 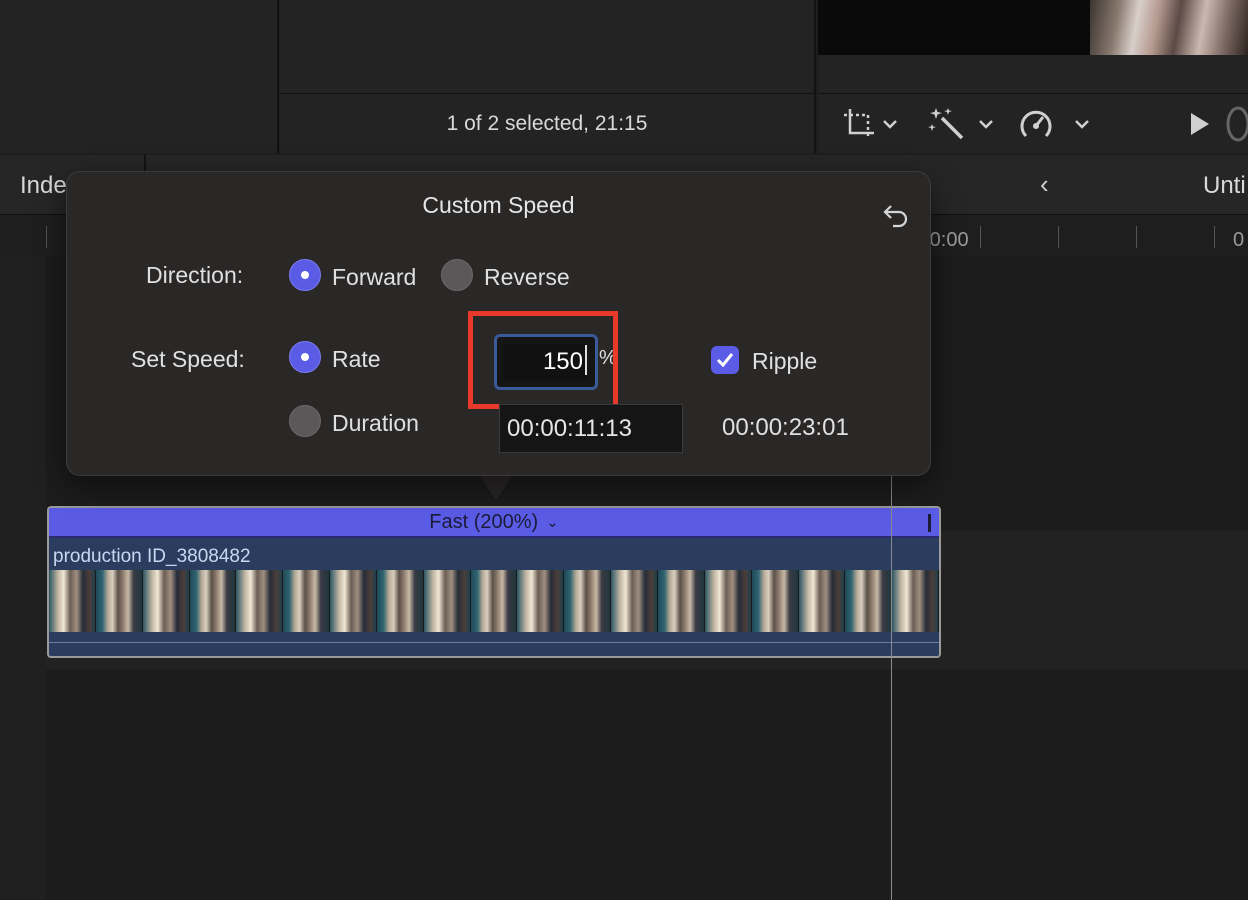 I want to click on rate-label: Rate, so click(x=356, y=359).